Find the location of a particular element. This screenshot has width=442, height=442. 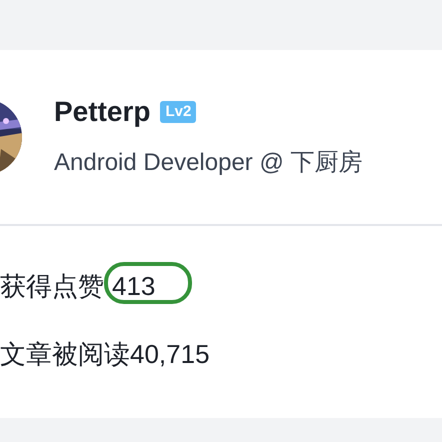

stat-value: 413 is located at coordinates (134, 286).